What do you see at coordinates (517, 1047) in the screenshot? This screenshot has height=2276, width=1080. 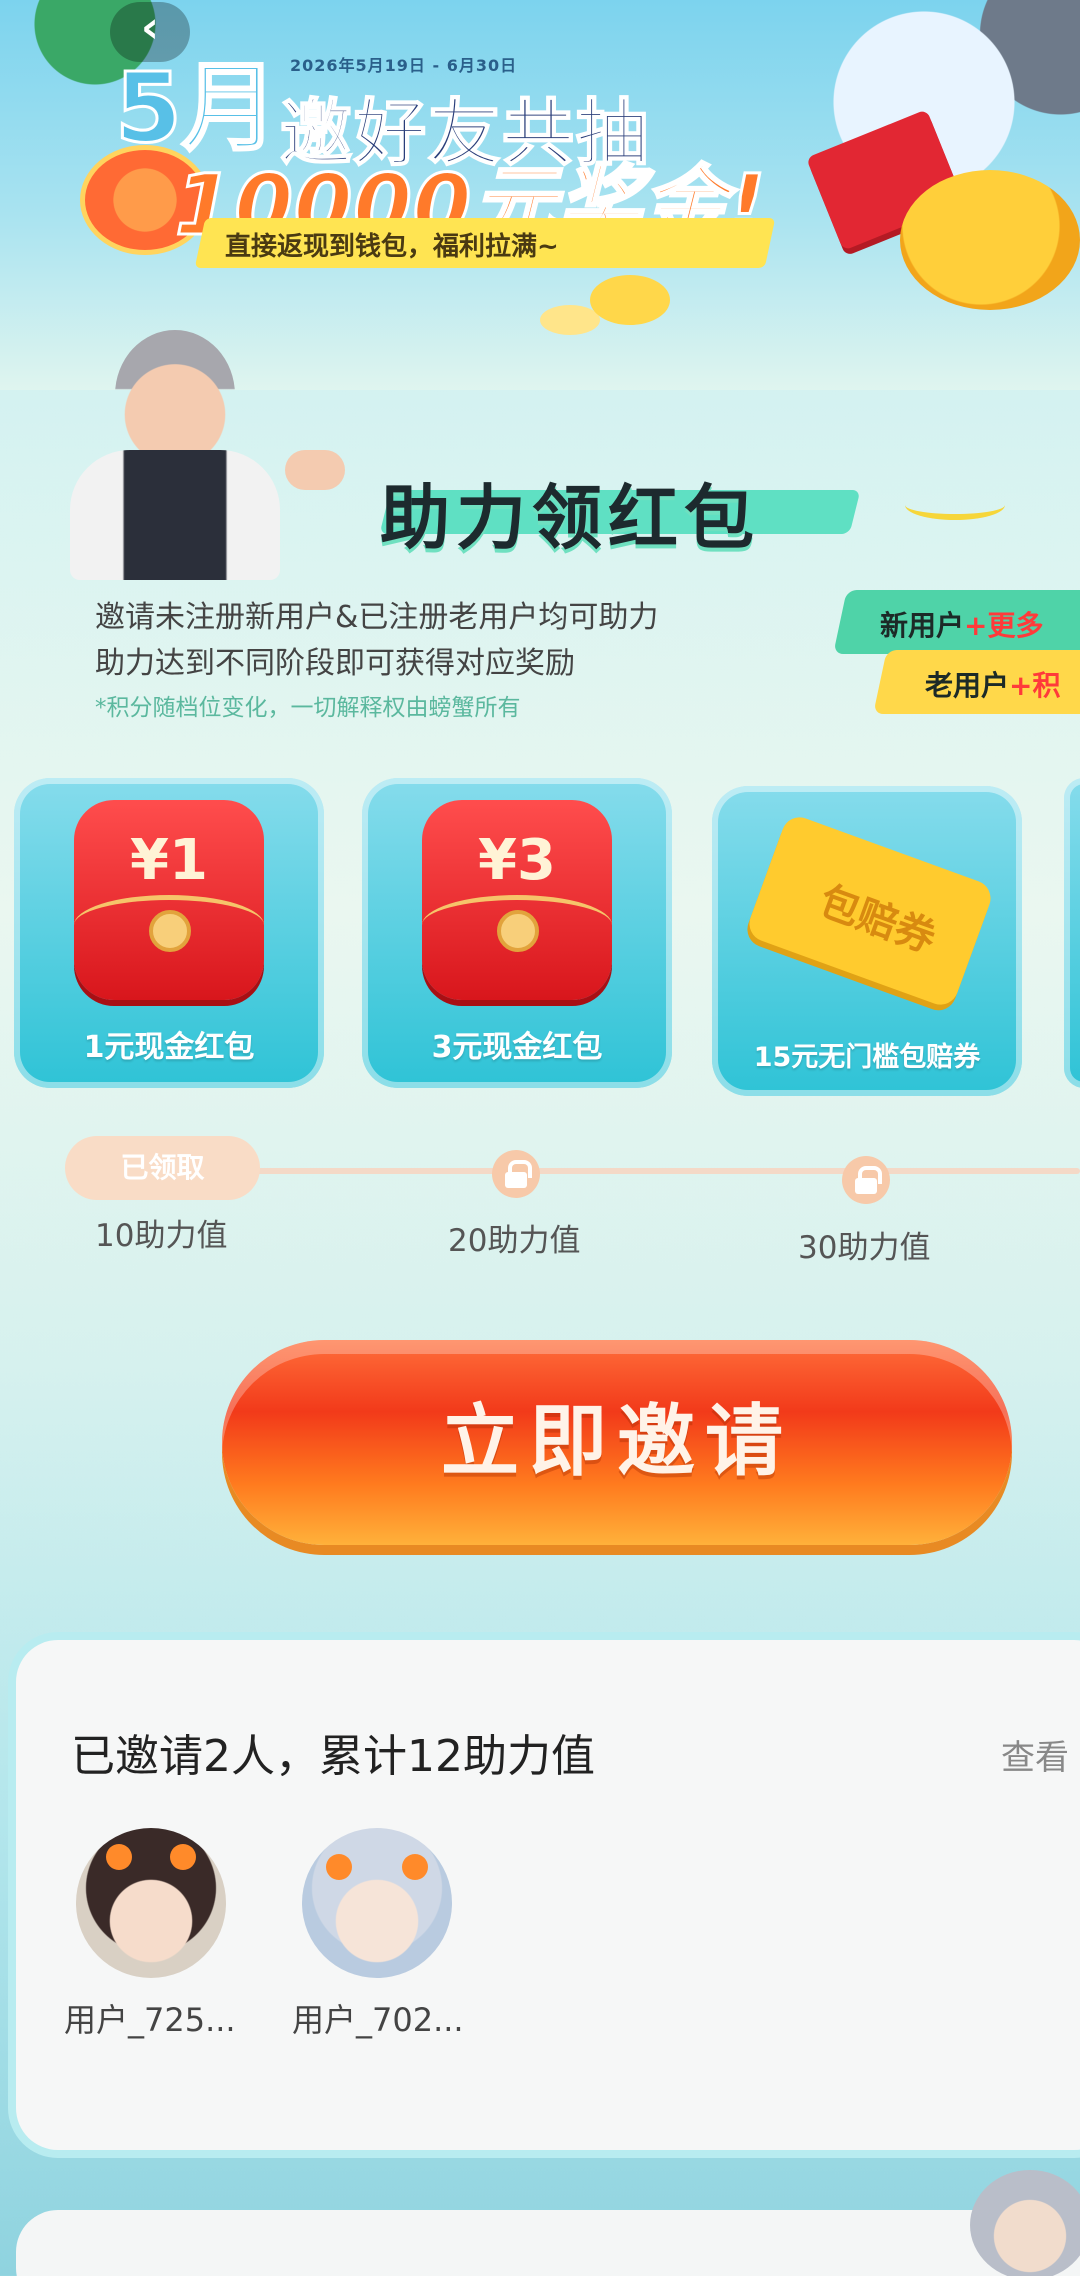 I see `reward-label: 3元现金红包` at bounding box center [517, 1047].